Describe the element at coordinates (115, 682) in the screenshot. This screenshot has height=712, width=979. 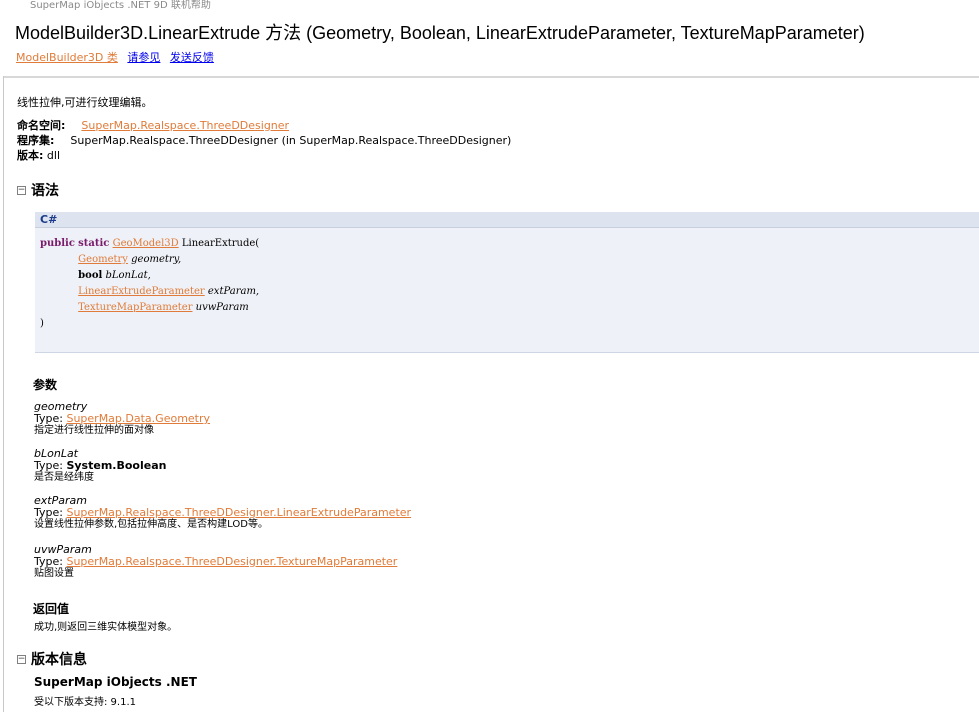
I see `version-product: SuperMap iObjects .NET` at that location.